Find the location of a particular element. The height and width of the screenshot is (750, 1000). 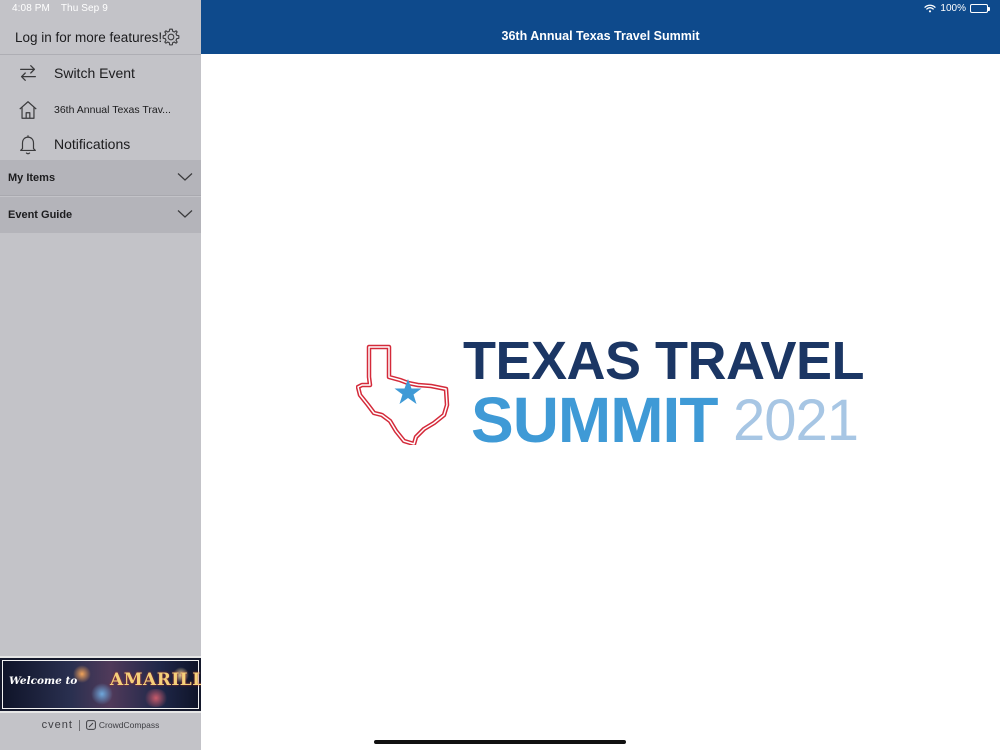

banner-image: Welcome to AMARILLO is located at coordinates (101, 684).